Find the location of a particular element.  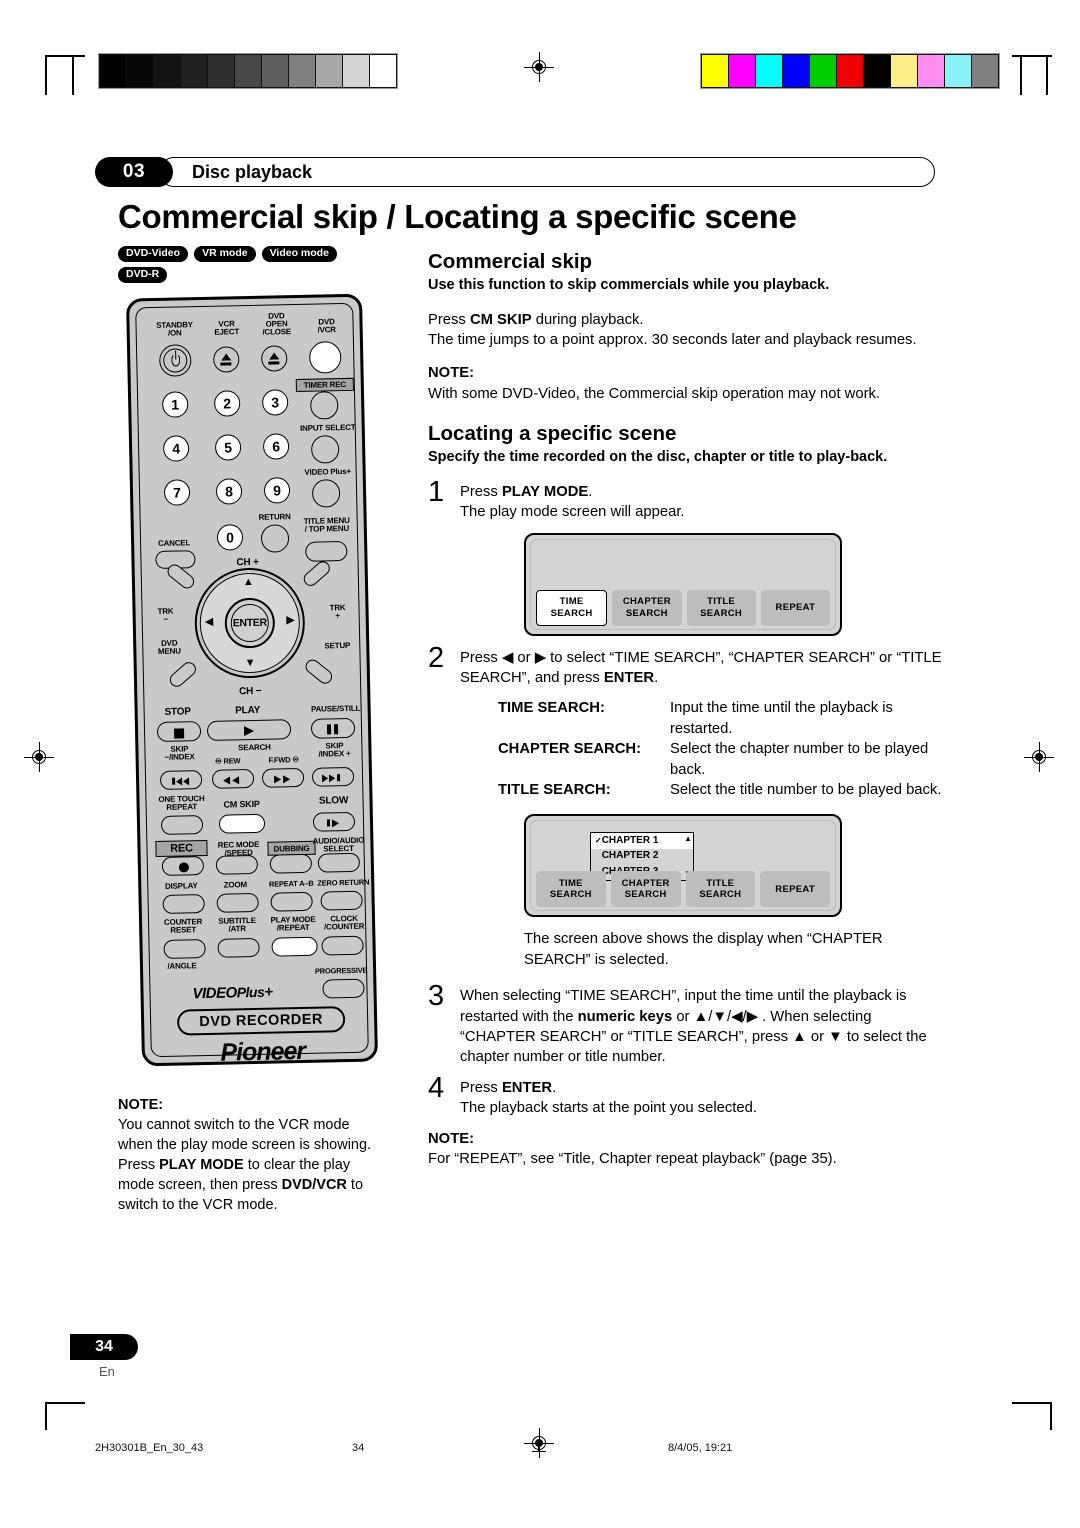

counter-reset-button is located at coordinates (184, 949).